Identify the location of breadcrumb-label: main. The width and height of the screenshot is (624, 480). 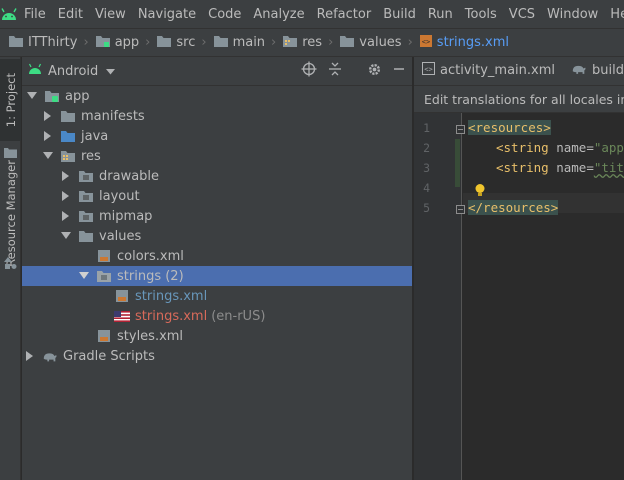
(249, 42).